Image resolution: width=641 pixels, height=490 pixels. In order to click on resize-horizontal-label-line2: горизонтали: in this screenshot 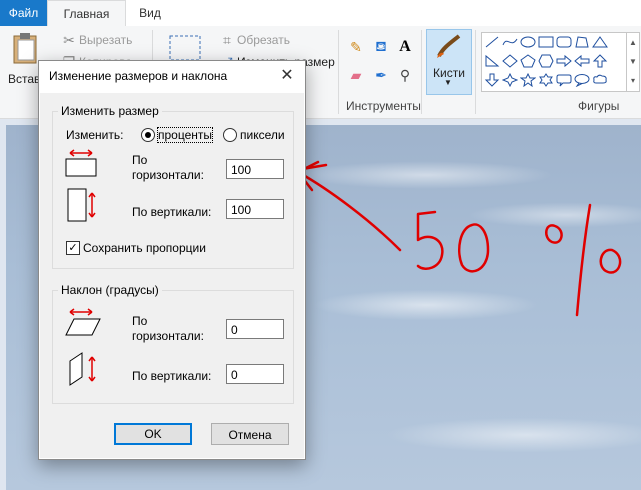, I will do `click(168, 175)`.